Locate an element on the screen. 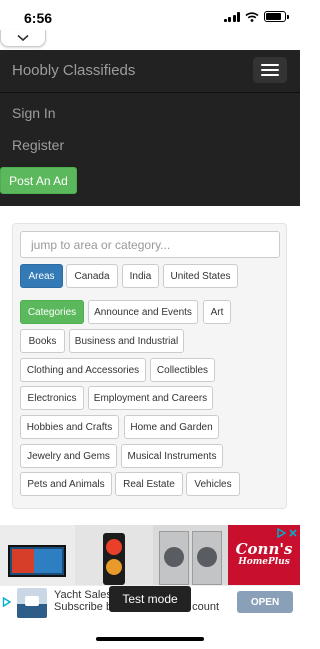 The width and height of the screenshot is (320, 649). category-hobbies-crafts-button: Hobbies and Crafts is located at coordinates (69, 427).